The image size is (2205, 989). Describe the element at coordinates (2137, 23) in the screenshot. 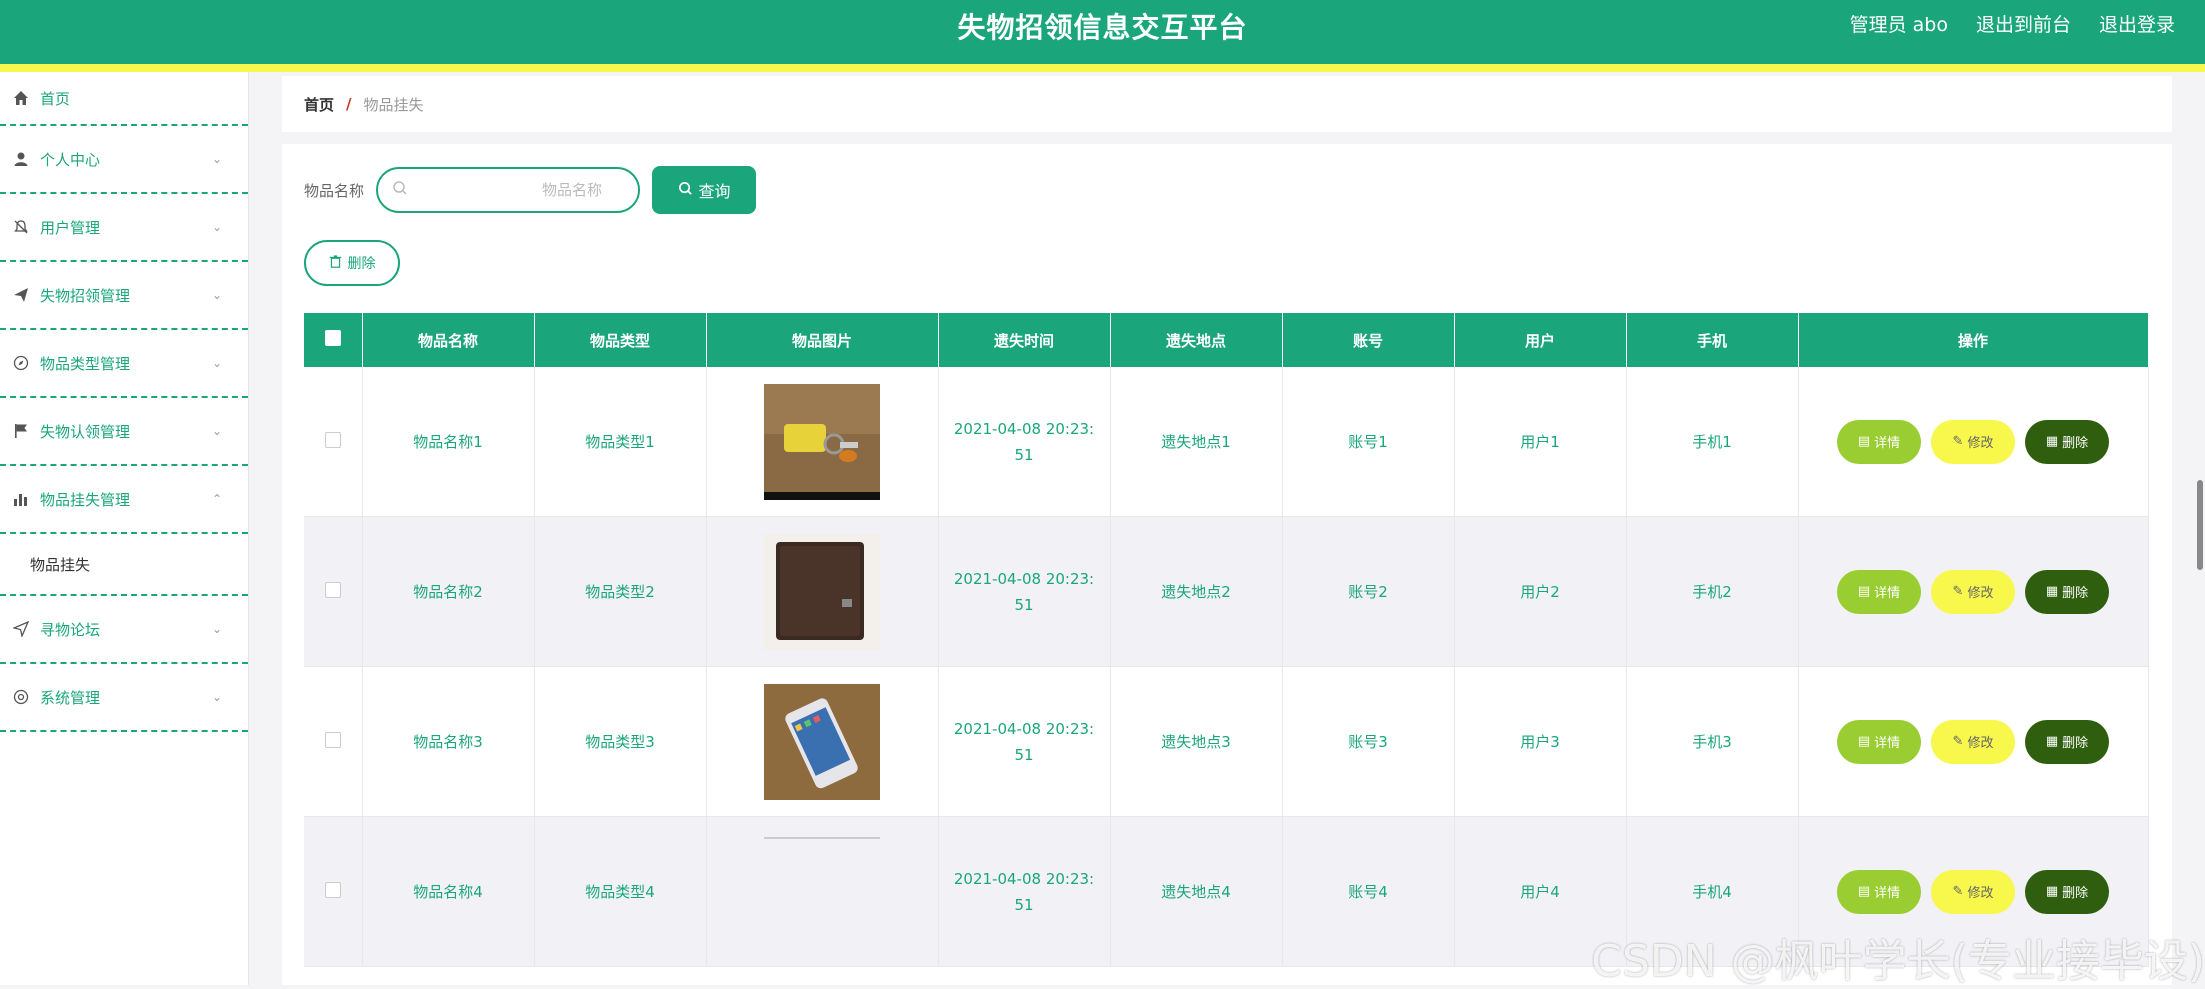

I see `logout-link: 退出登录` at that location.